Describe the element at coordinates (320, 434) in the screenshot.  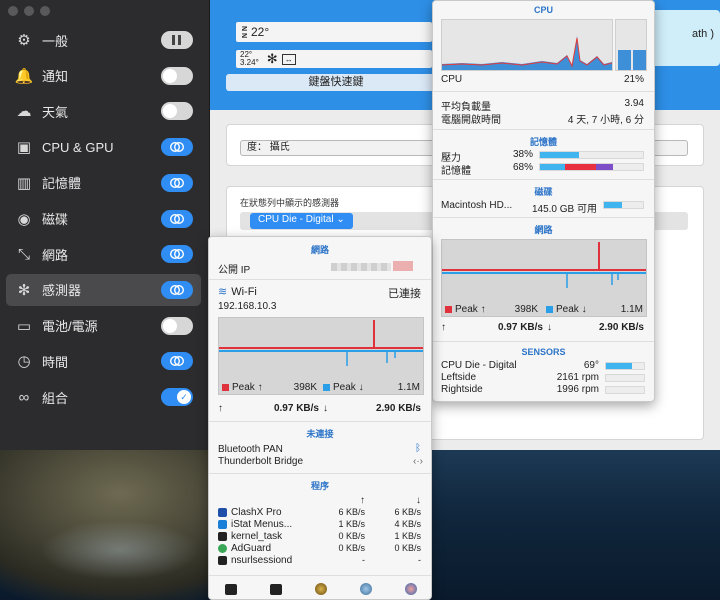
I see `disconnected-title: 未連接` at that location.